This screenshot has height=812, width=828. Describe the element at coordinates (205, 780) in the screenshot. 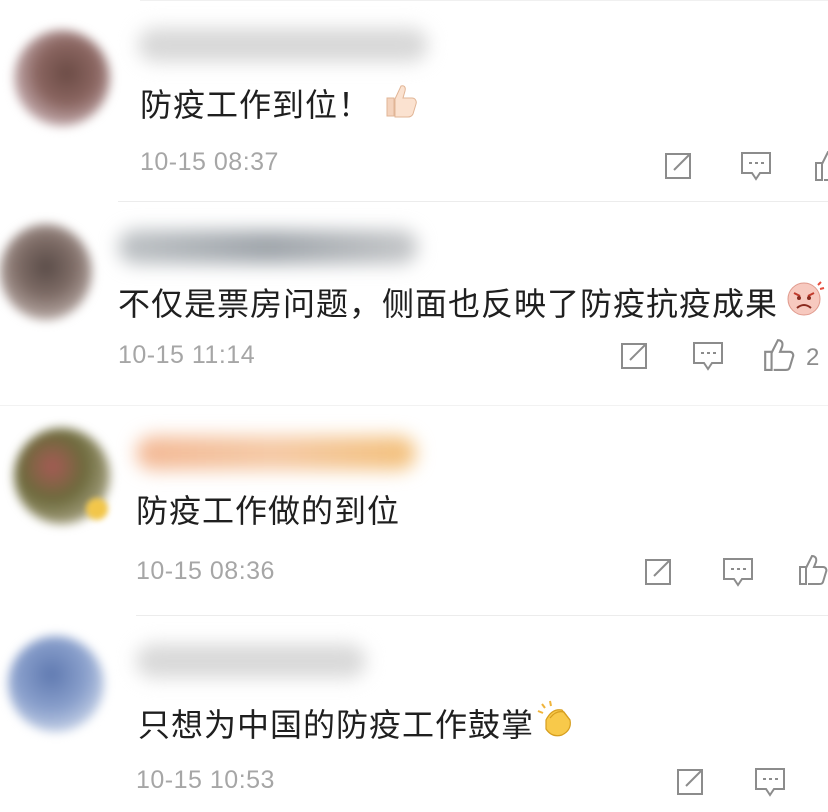

I see `timestamp: 10-15 10:53` at that location.